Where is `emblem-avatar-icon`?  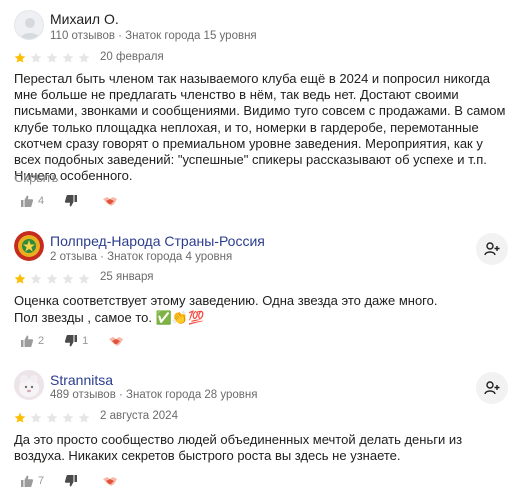
emblem-avatar-icon is located at coordinates (29, 246).